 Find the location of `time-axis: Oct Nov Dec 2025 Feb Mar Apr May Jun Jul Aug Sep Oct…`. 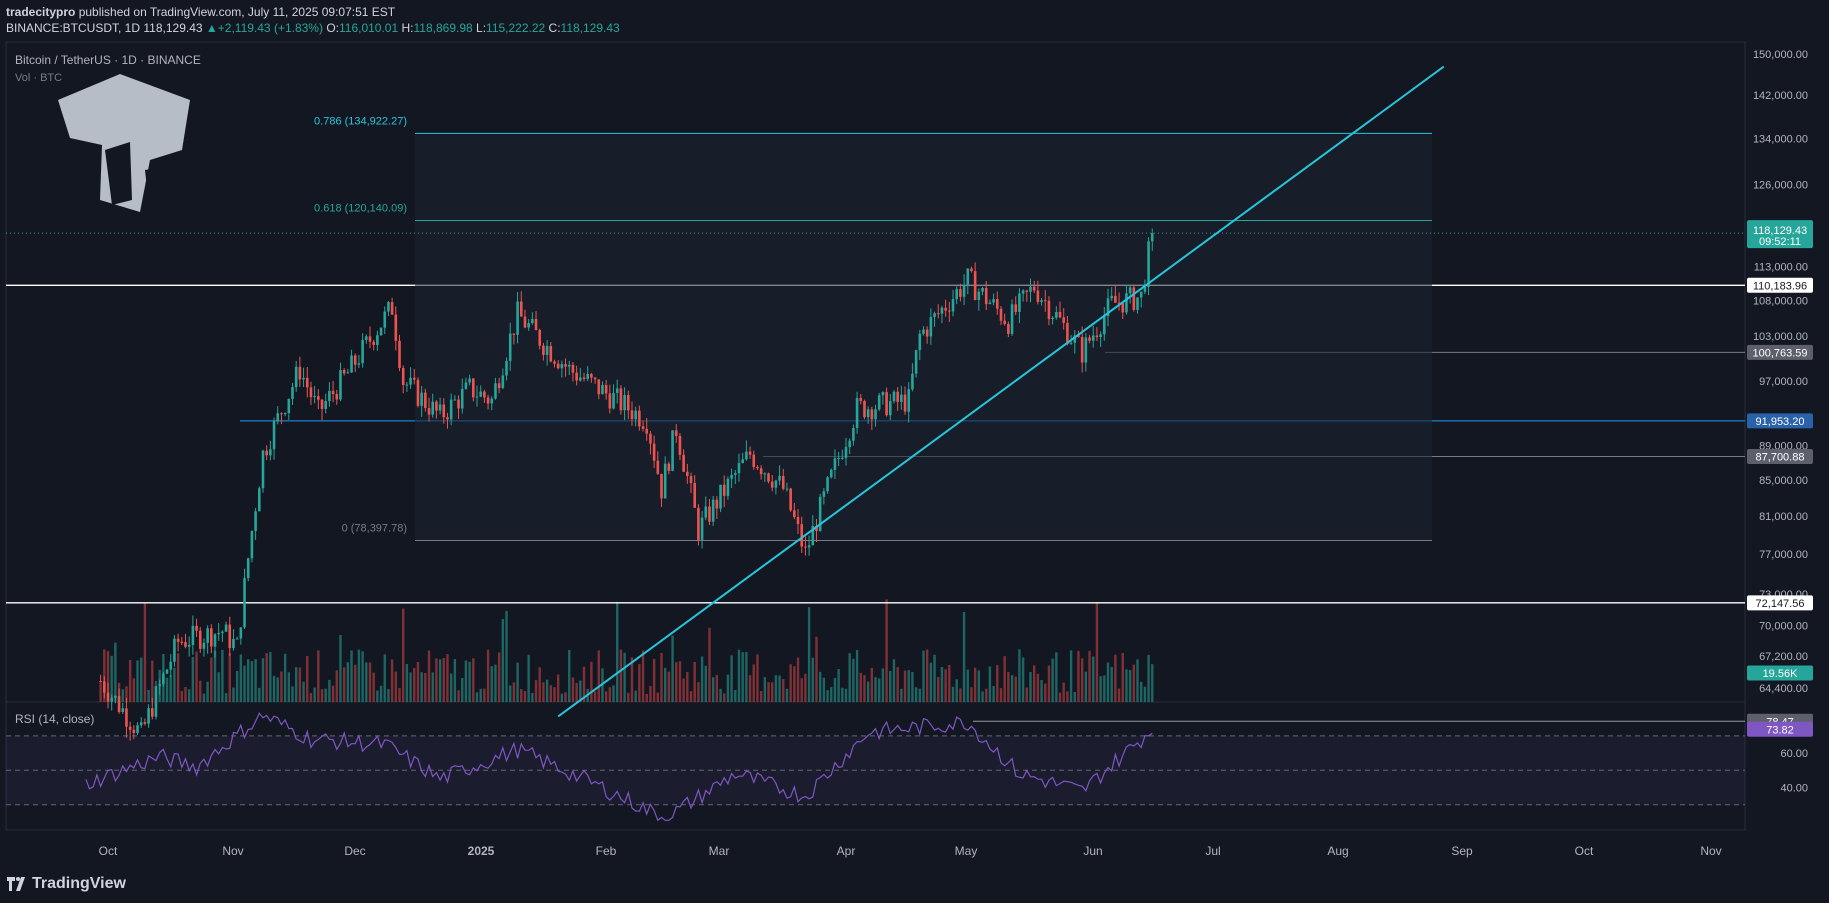

time-axis: Oct Nov Dec 2025 Feb Mar Apr May Jun Jul Aug Sep Oct… is located at coordinates (910, 851).